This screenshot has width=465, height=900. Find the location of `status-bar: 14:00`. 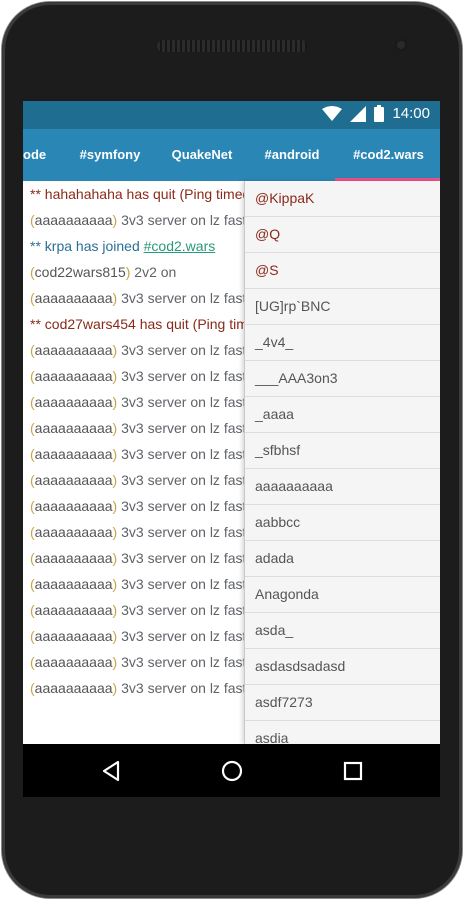

status-bar: 14:00 is located at coordinates (231, 115).